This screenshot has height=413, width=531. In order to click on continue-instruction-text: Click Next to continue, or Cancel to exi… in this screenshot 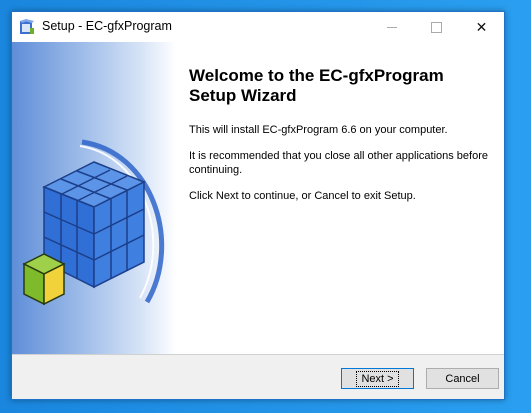, I will do `click(302, 196)`.